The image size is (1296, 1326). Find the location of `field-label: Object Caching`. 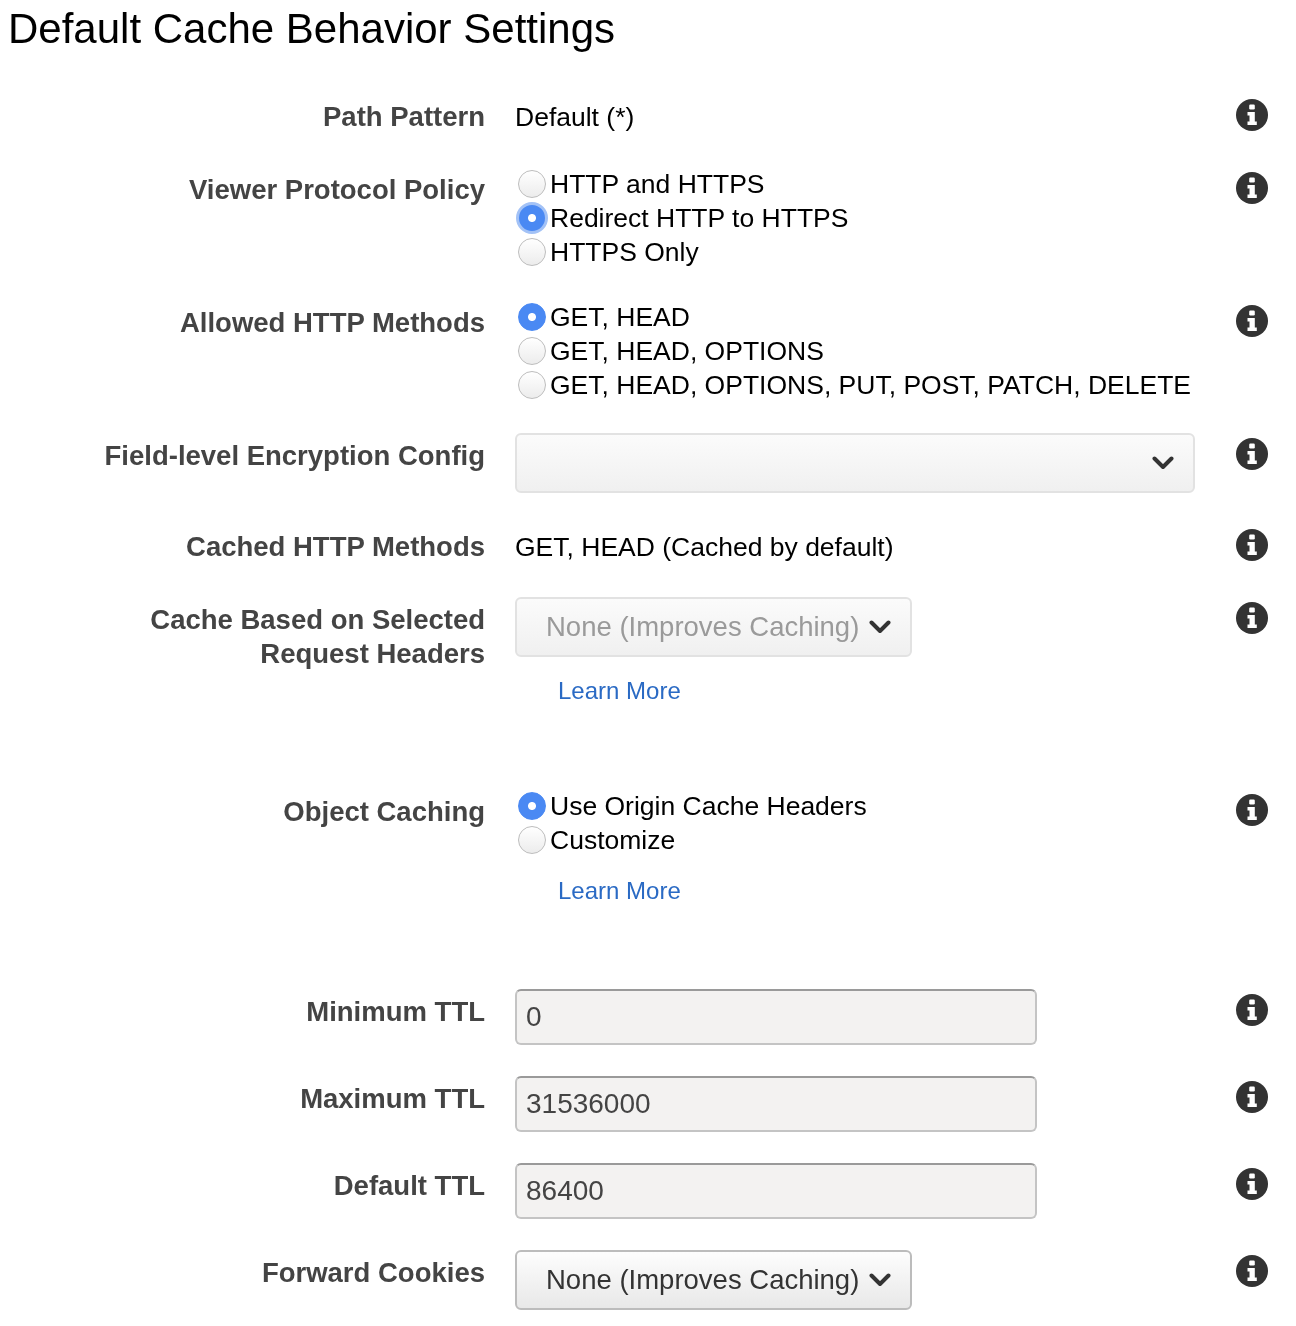

field-label: Object Caching is located at coordinates (384, 812).